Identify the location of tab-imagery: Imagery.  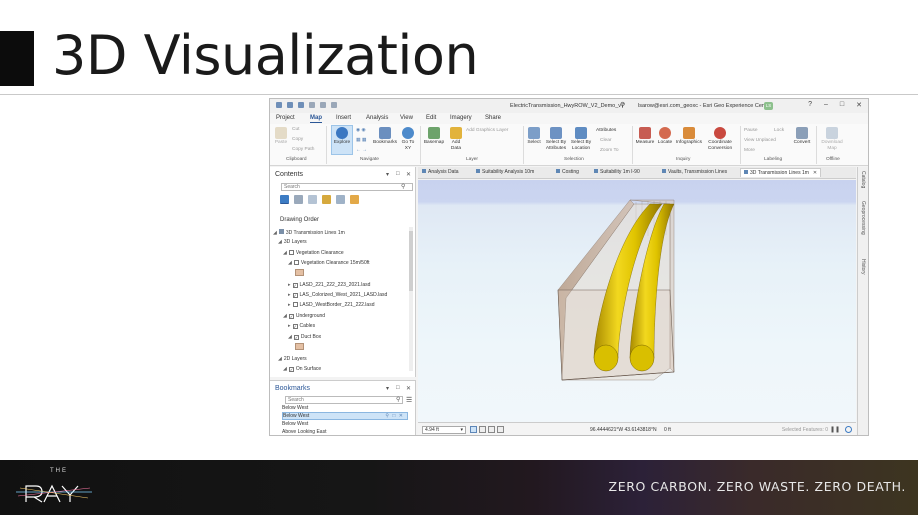
(461, 118).